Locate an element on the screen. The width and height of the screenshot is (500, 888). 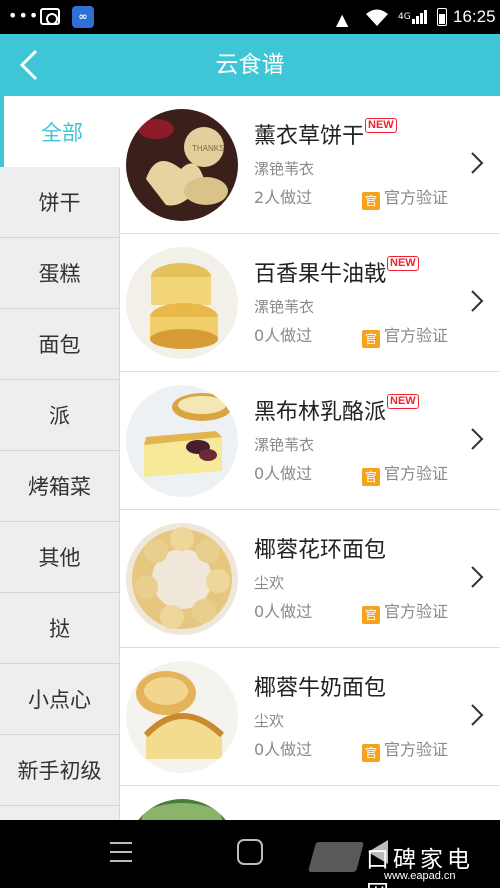
sidebar-item-oven-dishes: 烤箱菜 is located at coordinates (59, 486).